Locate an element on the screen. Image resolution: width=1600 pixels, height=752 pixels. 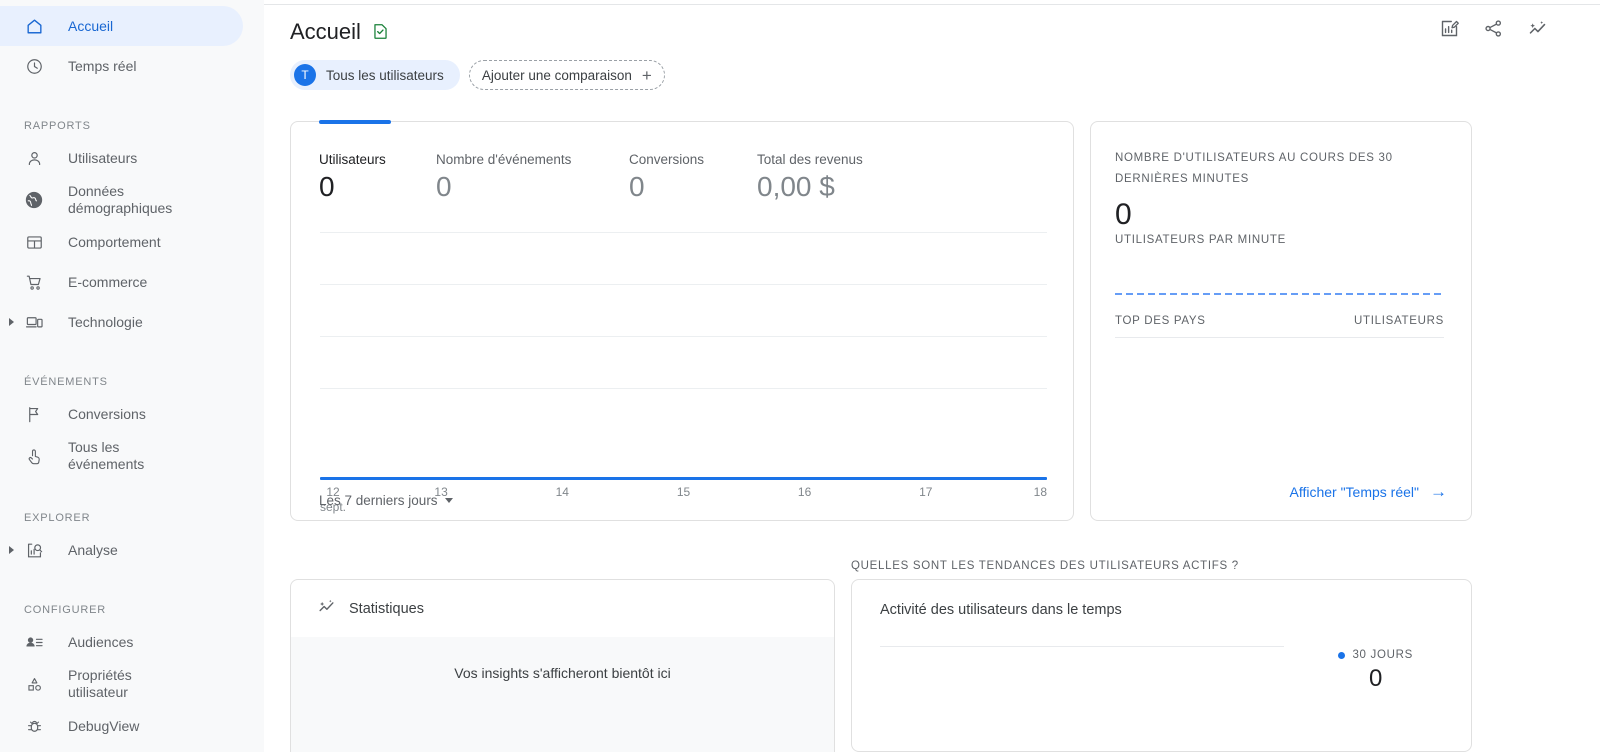
add-comparison-button: Ajouter une comparaison + is located at coordinates (566, 75).